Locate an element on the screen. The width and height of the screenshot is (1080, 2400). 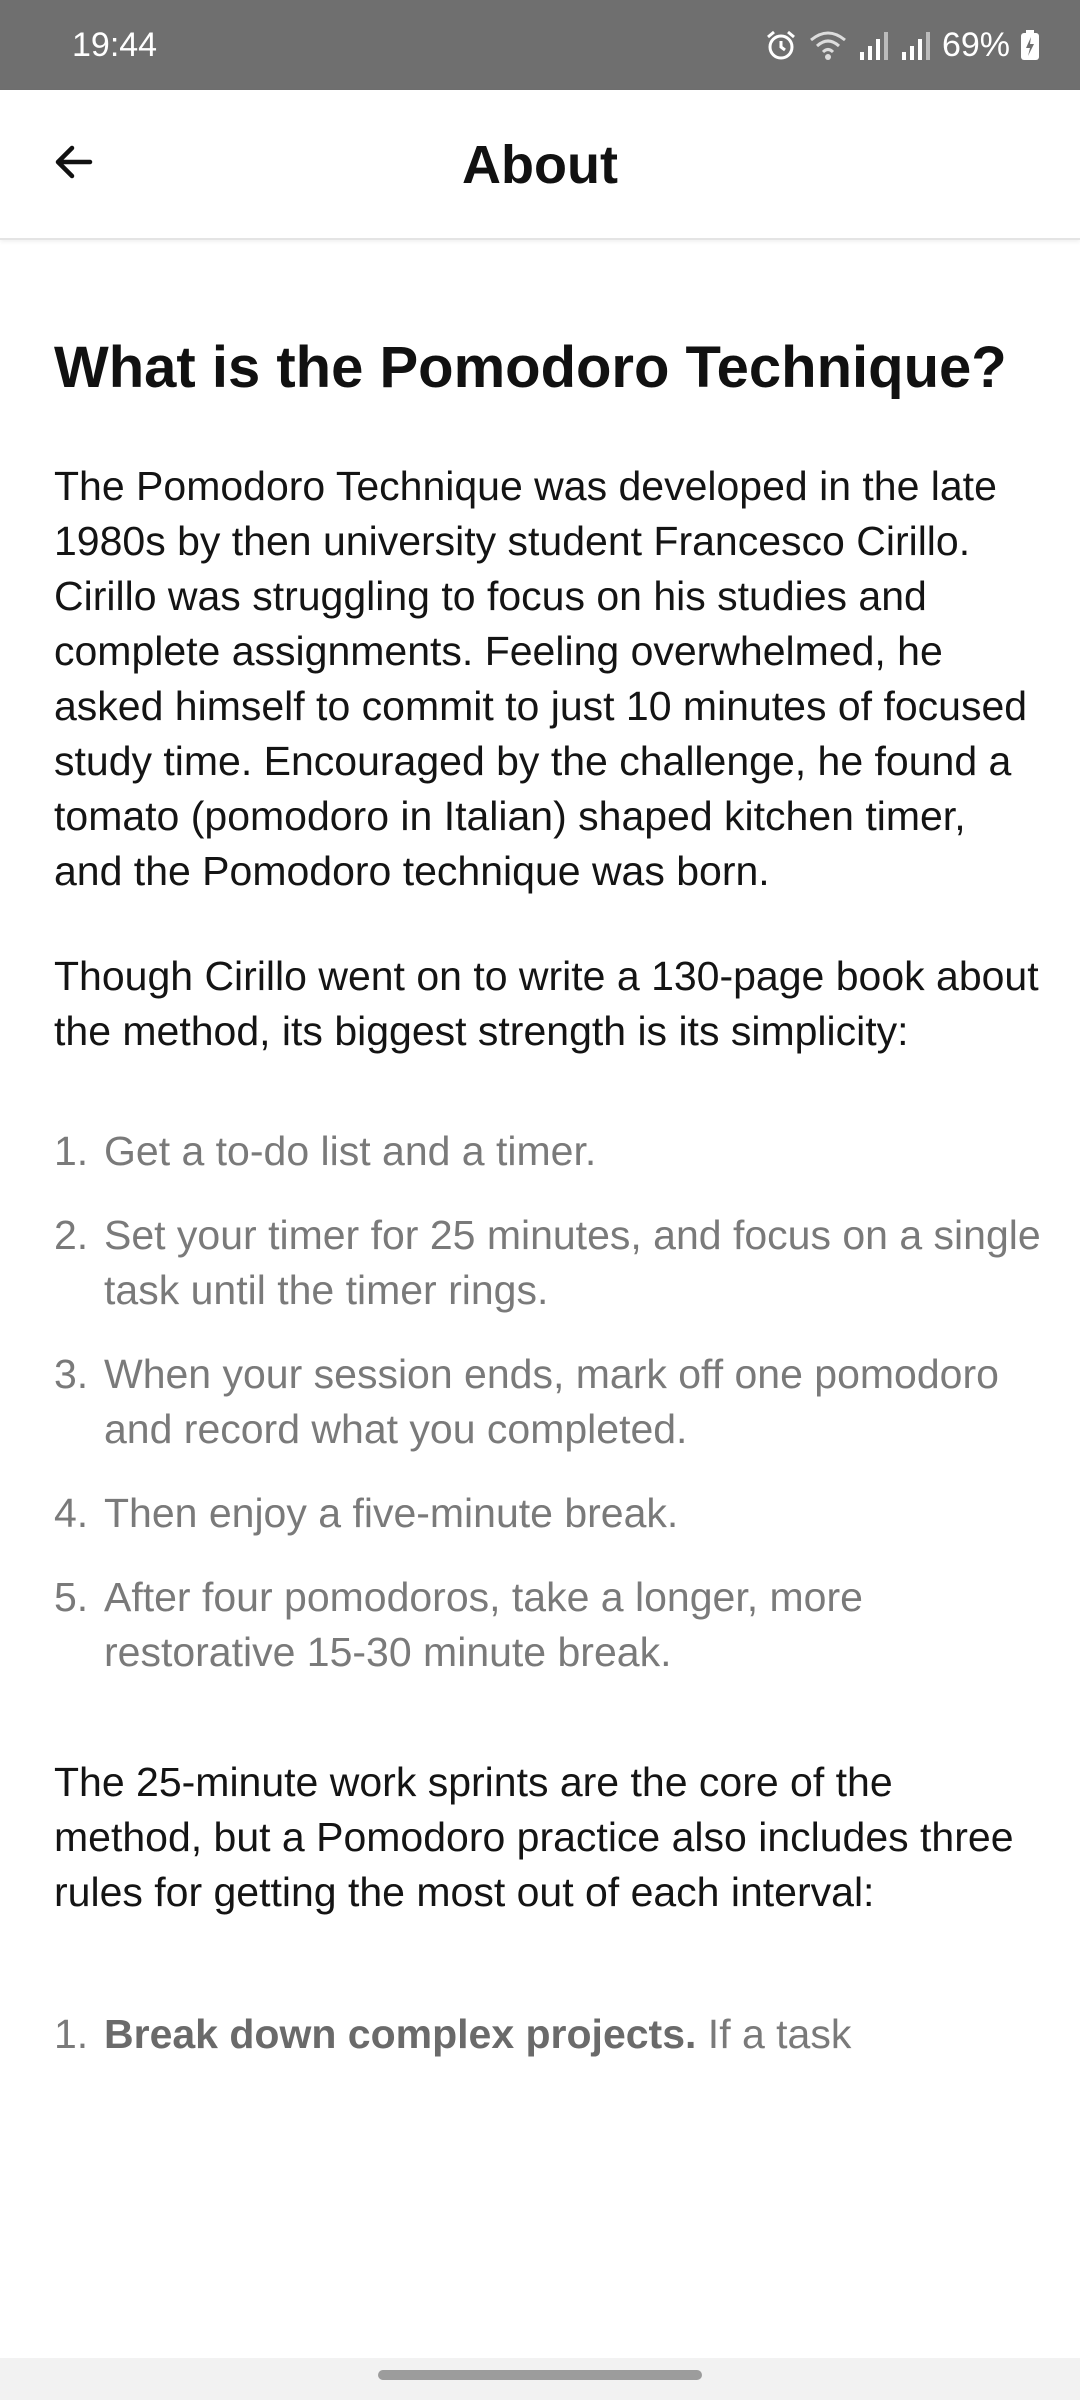
rules-list: 1. Break down complex projects. If a task is located at coordinates (549, 2034).